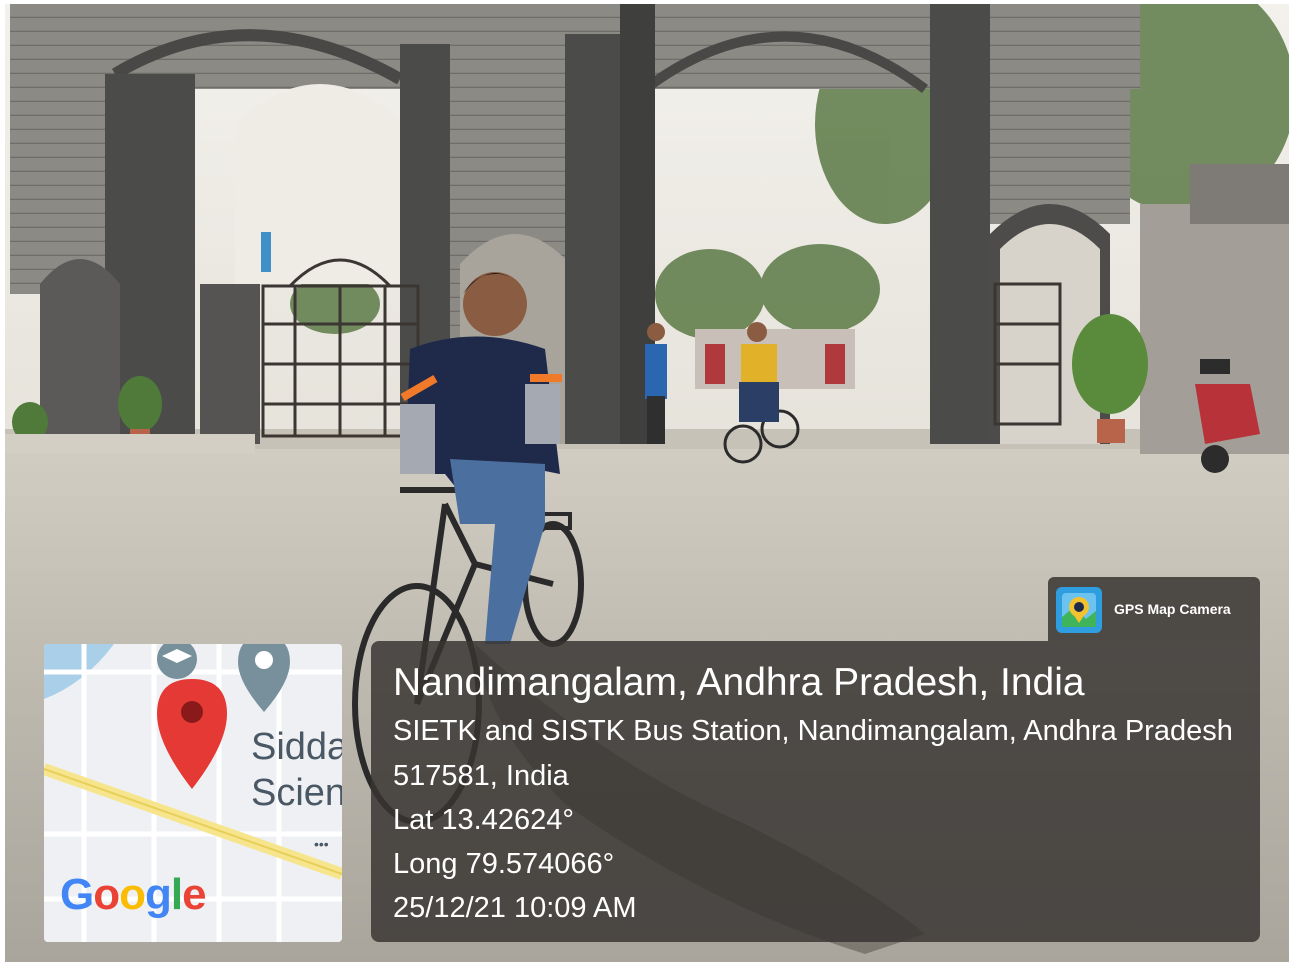 The width and height of the screenshot is (1303, 967). Describe the element at coordinates (266, 252) in the screenshot. I see `flag` at that location.